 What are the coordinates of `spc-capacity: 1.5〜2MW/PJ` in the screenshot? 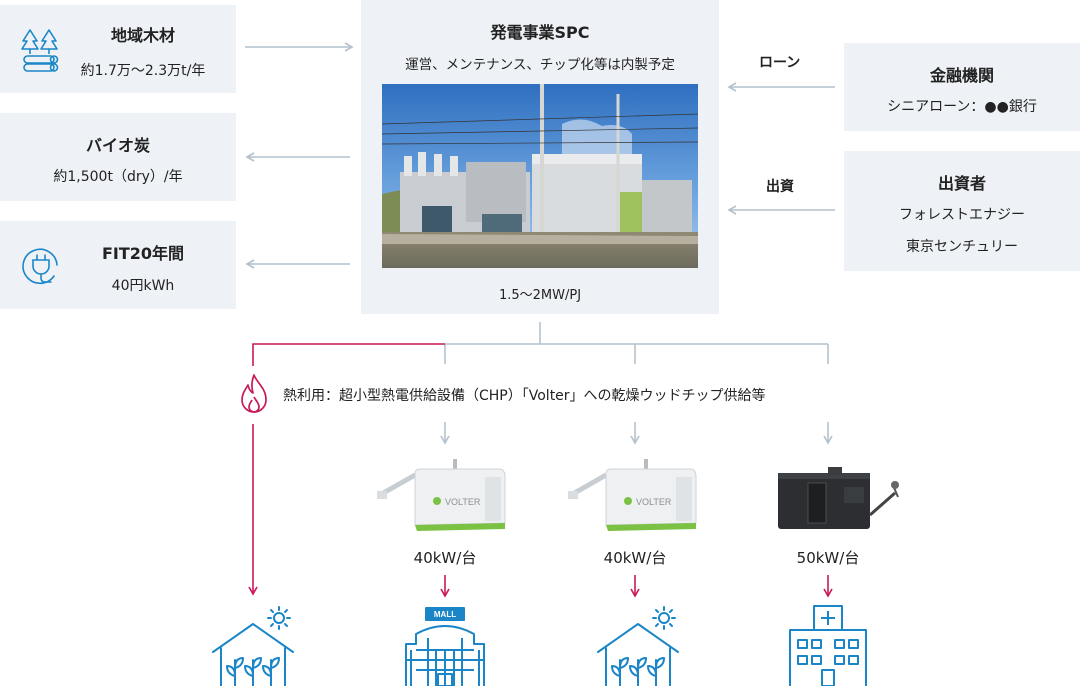 It's located at (540, 295).